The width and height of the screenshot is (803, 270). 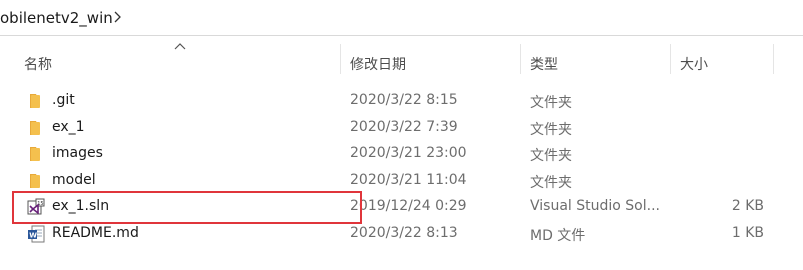 What do you see at coordinates (408, 179) in the screenshot?
I see `file-date: 2020/3/21 11:04` at bounding box center [408, 179].